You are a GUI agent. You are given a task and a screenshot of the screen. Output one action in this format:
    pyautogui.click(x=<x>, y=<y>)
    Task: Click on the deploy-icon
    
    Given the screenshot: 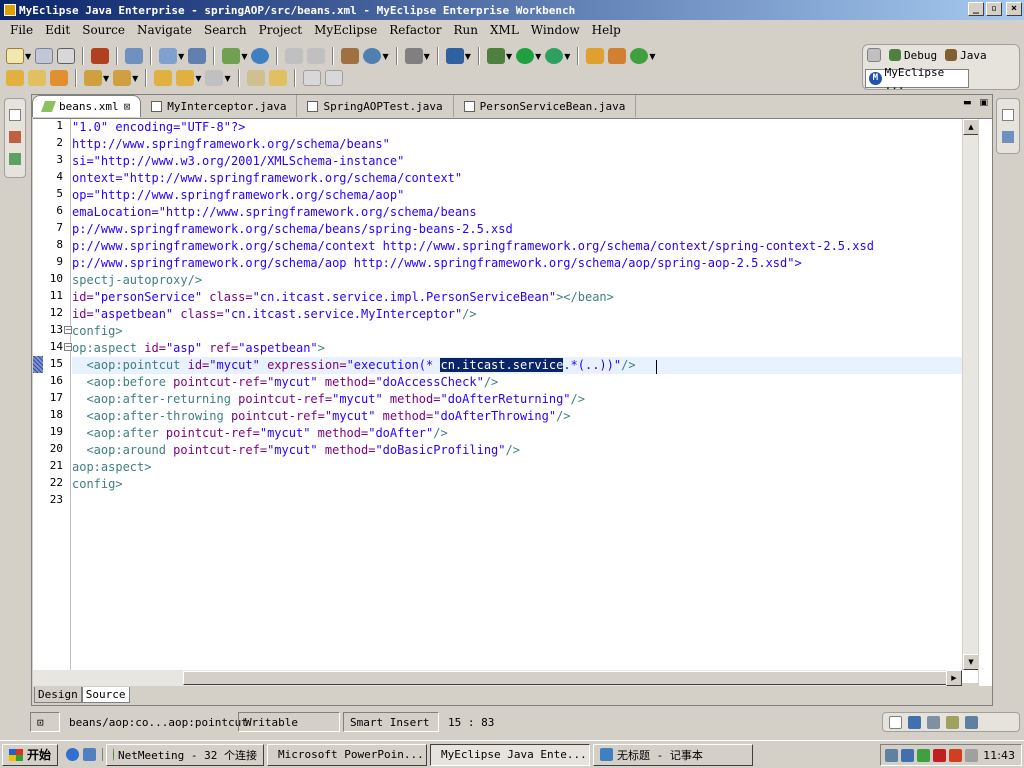 What is the action you would take?
    pyautogui.click(x=100, y=56)
    